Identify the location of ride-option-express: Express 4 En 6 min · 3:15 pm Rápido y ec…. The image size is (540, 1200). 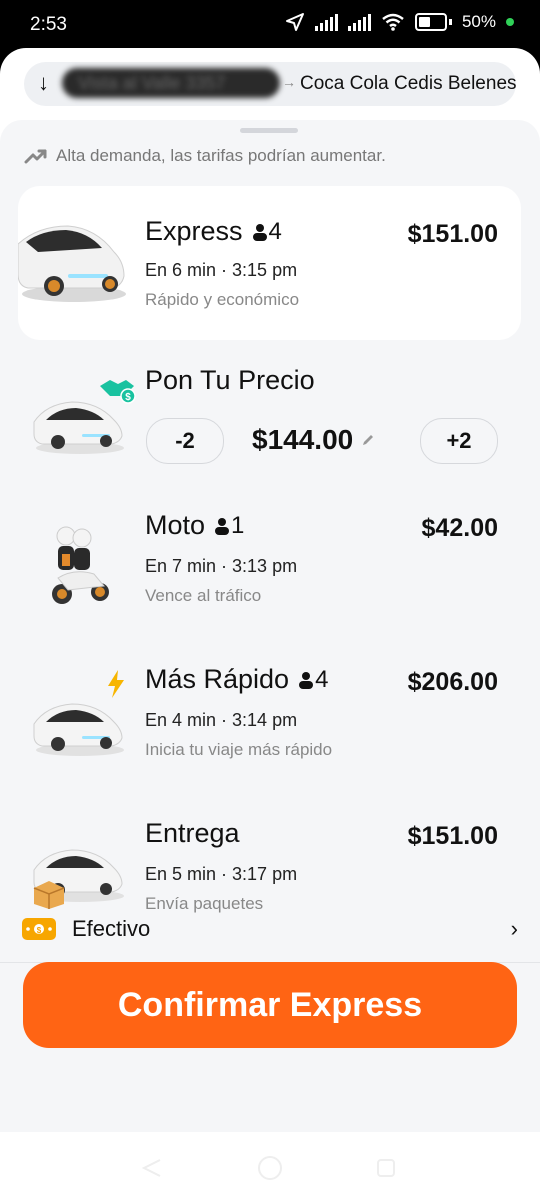
(269, 263).